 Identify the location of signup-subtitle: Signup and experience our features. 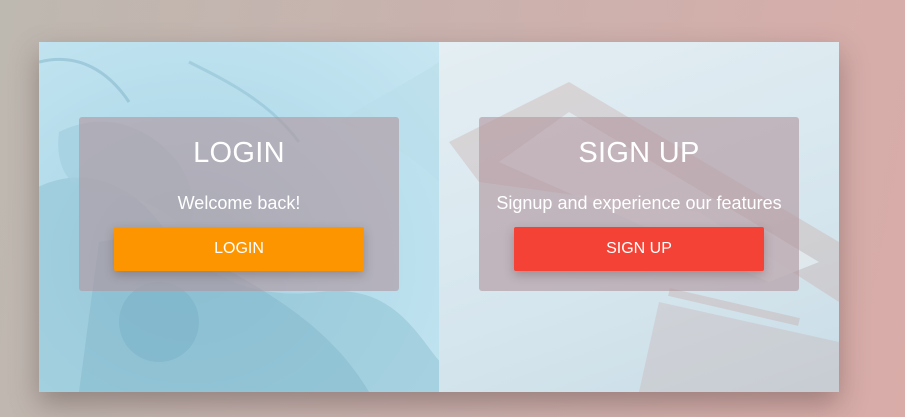
(639, 203).